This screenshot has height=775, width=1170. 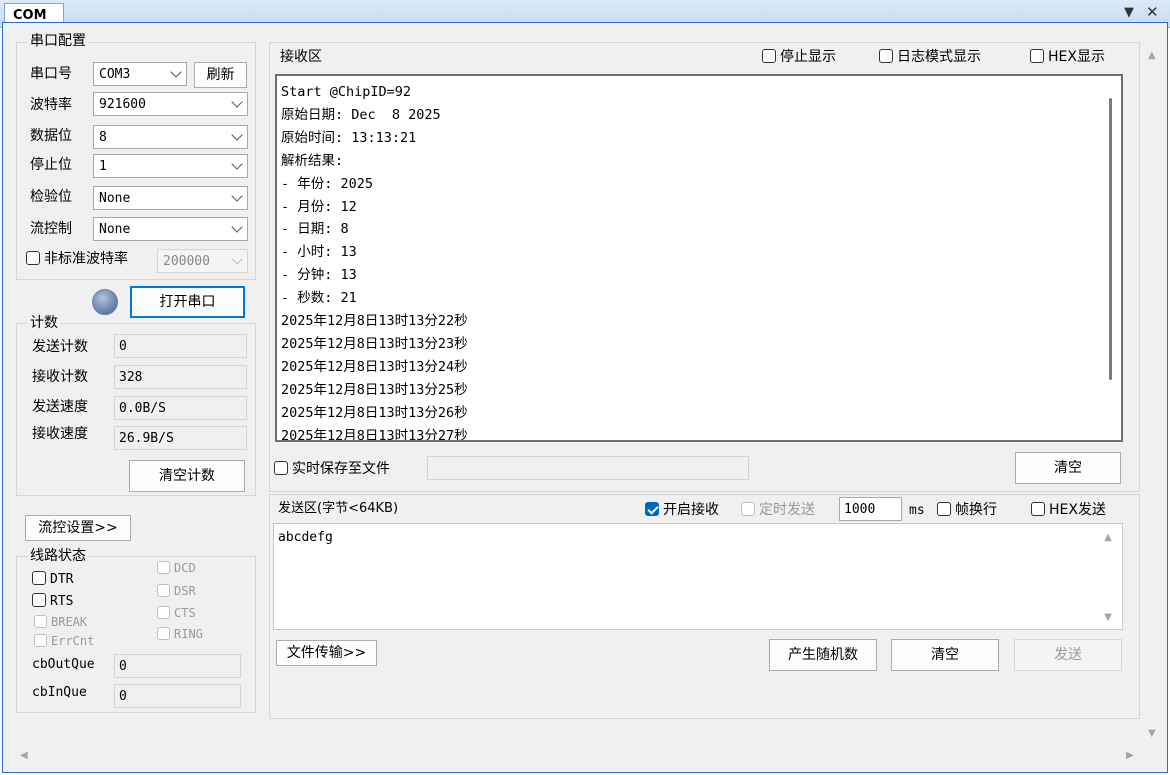 I want to click on port-label: 串口号, so click(x=51, y=74).